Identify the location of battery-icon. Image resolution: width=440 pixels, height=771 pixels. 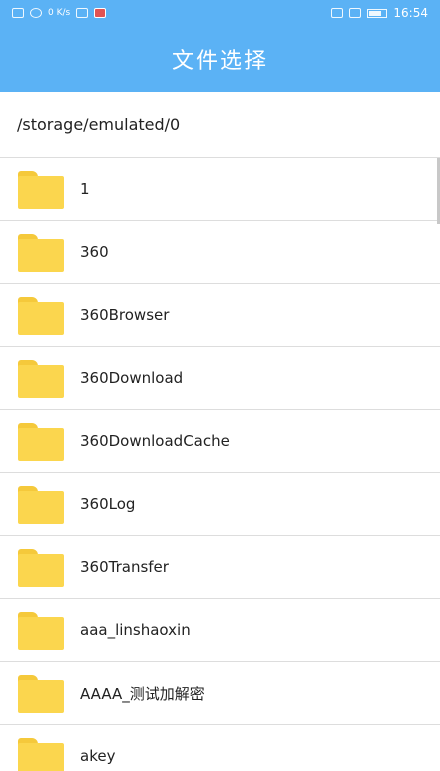
(377, 13).